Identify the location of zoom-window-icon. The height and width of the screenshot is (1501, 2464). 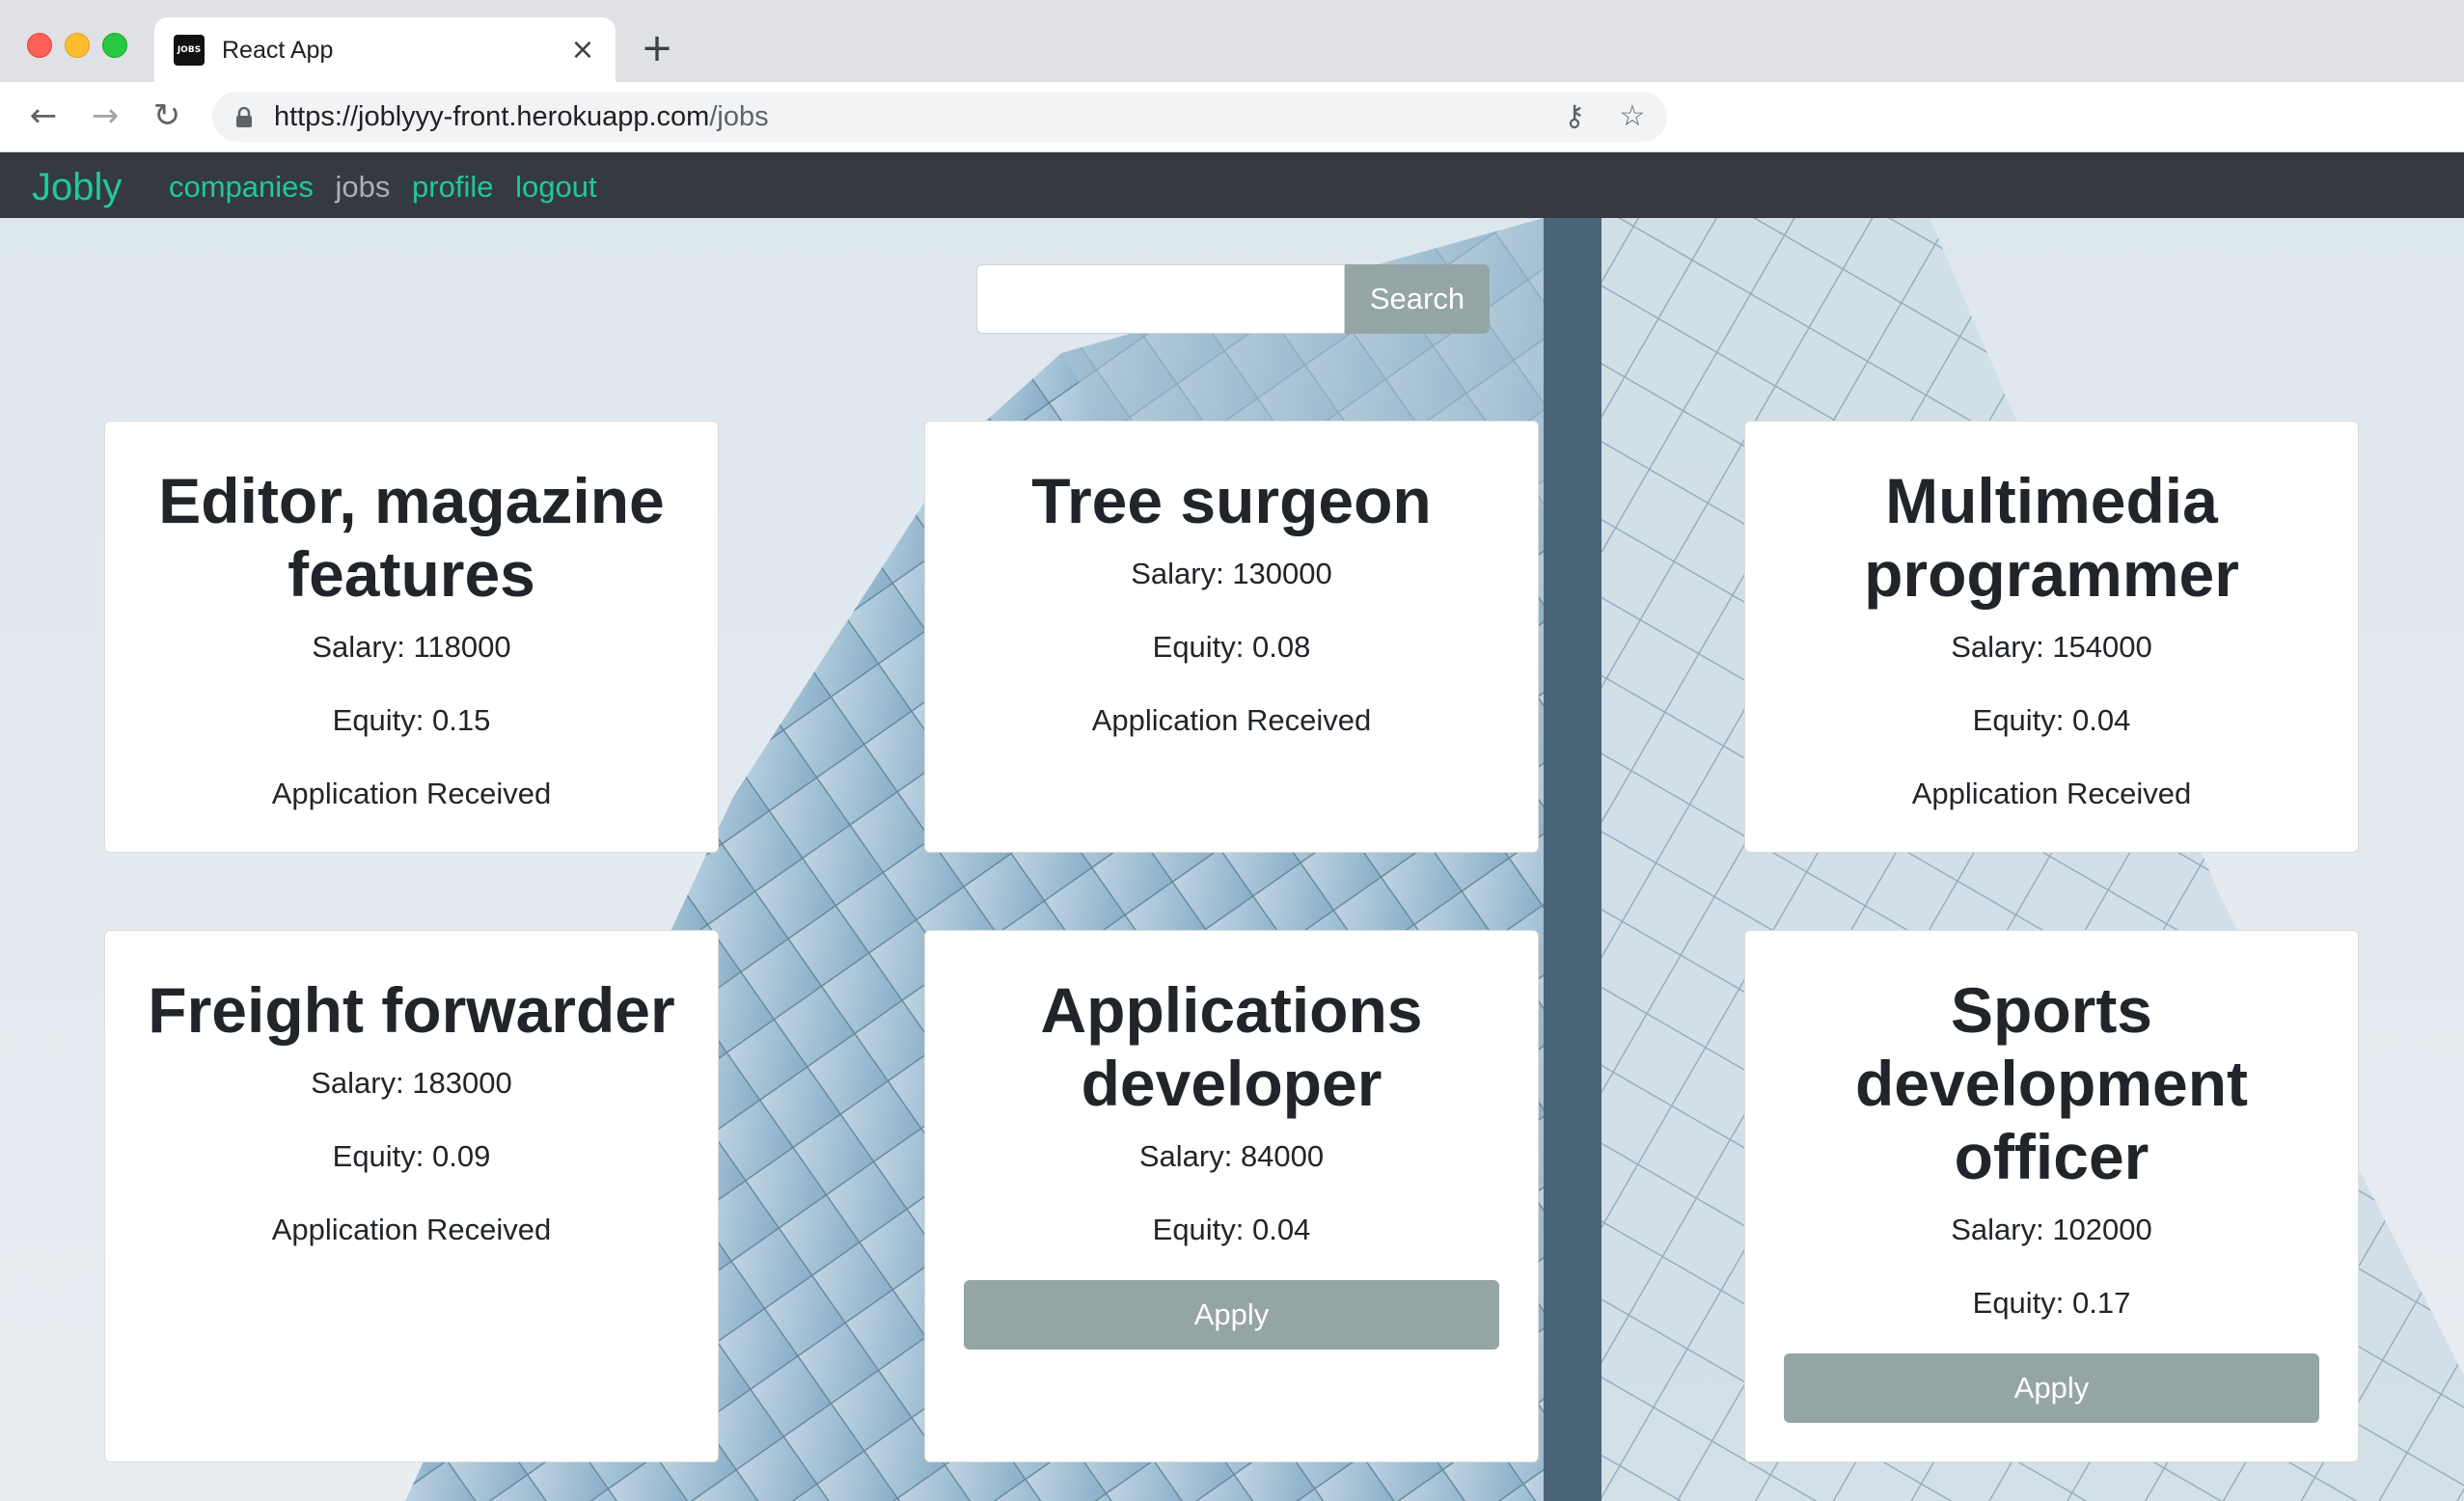
(114, 45).